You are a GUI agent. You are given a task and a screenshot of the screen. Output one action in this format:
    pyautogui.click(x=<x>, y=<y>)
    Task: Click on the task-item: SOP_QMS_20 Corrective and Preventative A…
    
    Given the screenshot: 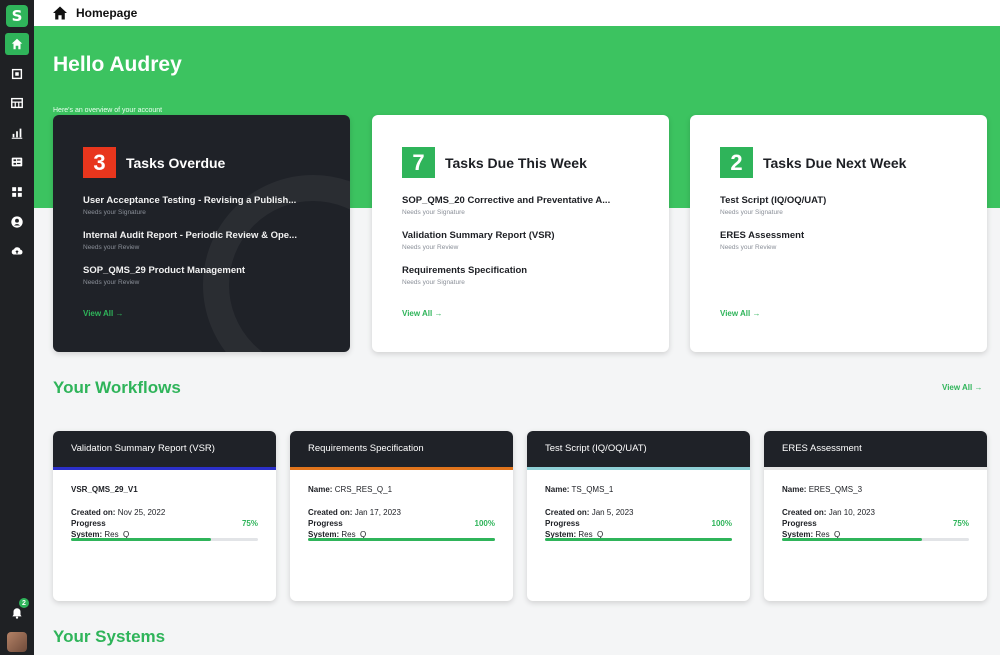 What is the action you would take?
    pyautogui.click(x=522, y=212)
    